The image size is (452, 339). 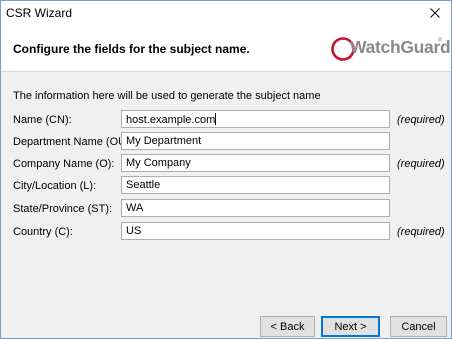 I want to click on field-row-o: Company Name (O): My Company (required), so click(x=226, y=164).